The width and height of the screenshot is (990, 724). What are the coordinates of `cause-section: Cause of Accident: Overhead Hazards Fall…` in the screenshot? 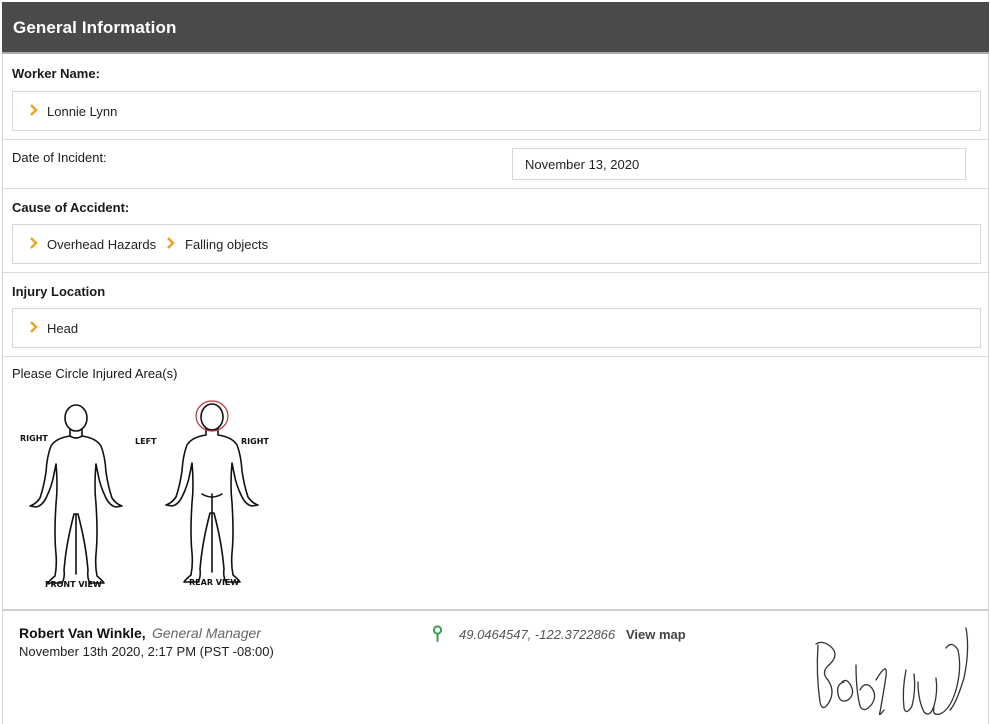 It's located at (495, 231).